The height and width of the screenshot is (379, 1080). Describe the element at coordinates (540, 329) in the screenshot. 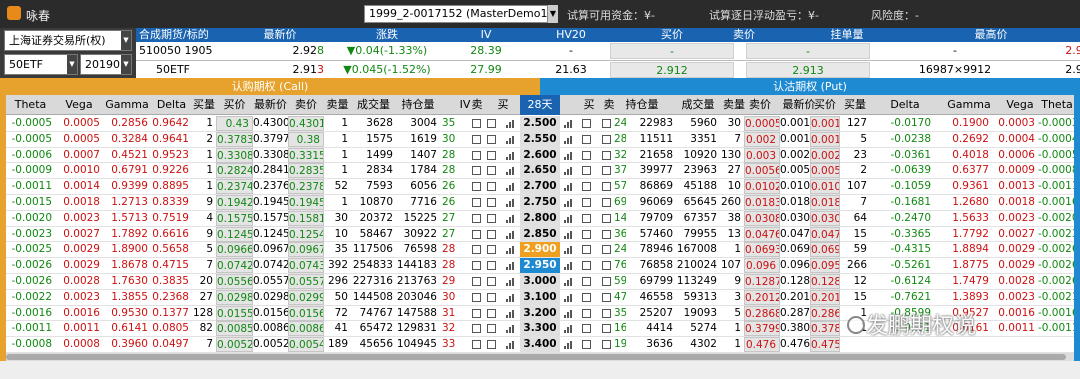

I see `strike-price: 3.300` at that location.